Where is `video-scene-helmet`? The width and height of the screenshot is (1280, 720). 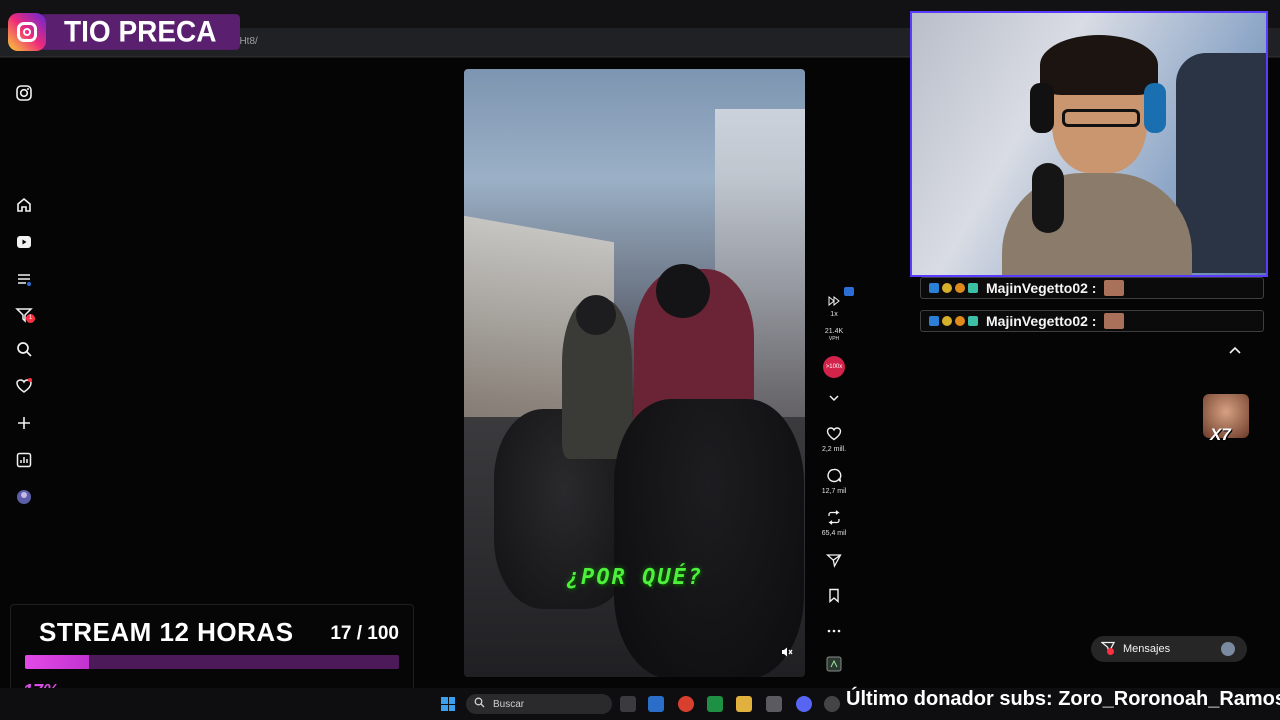 video-scene-helmet is located at coordinates (683, 291).